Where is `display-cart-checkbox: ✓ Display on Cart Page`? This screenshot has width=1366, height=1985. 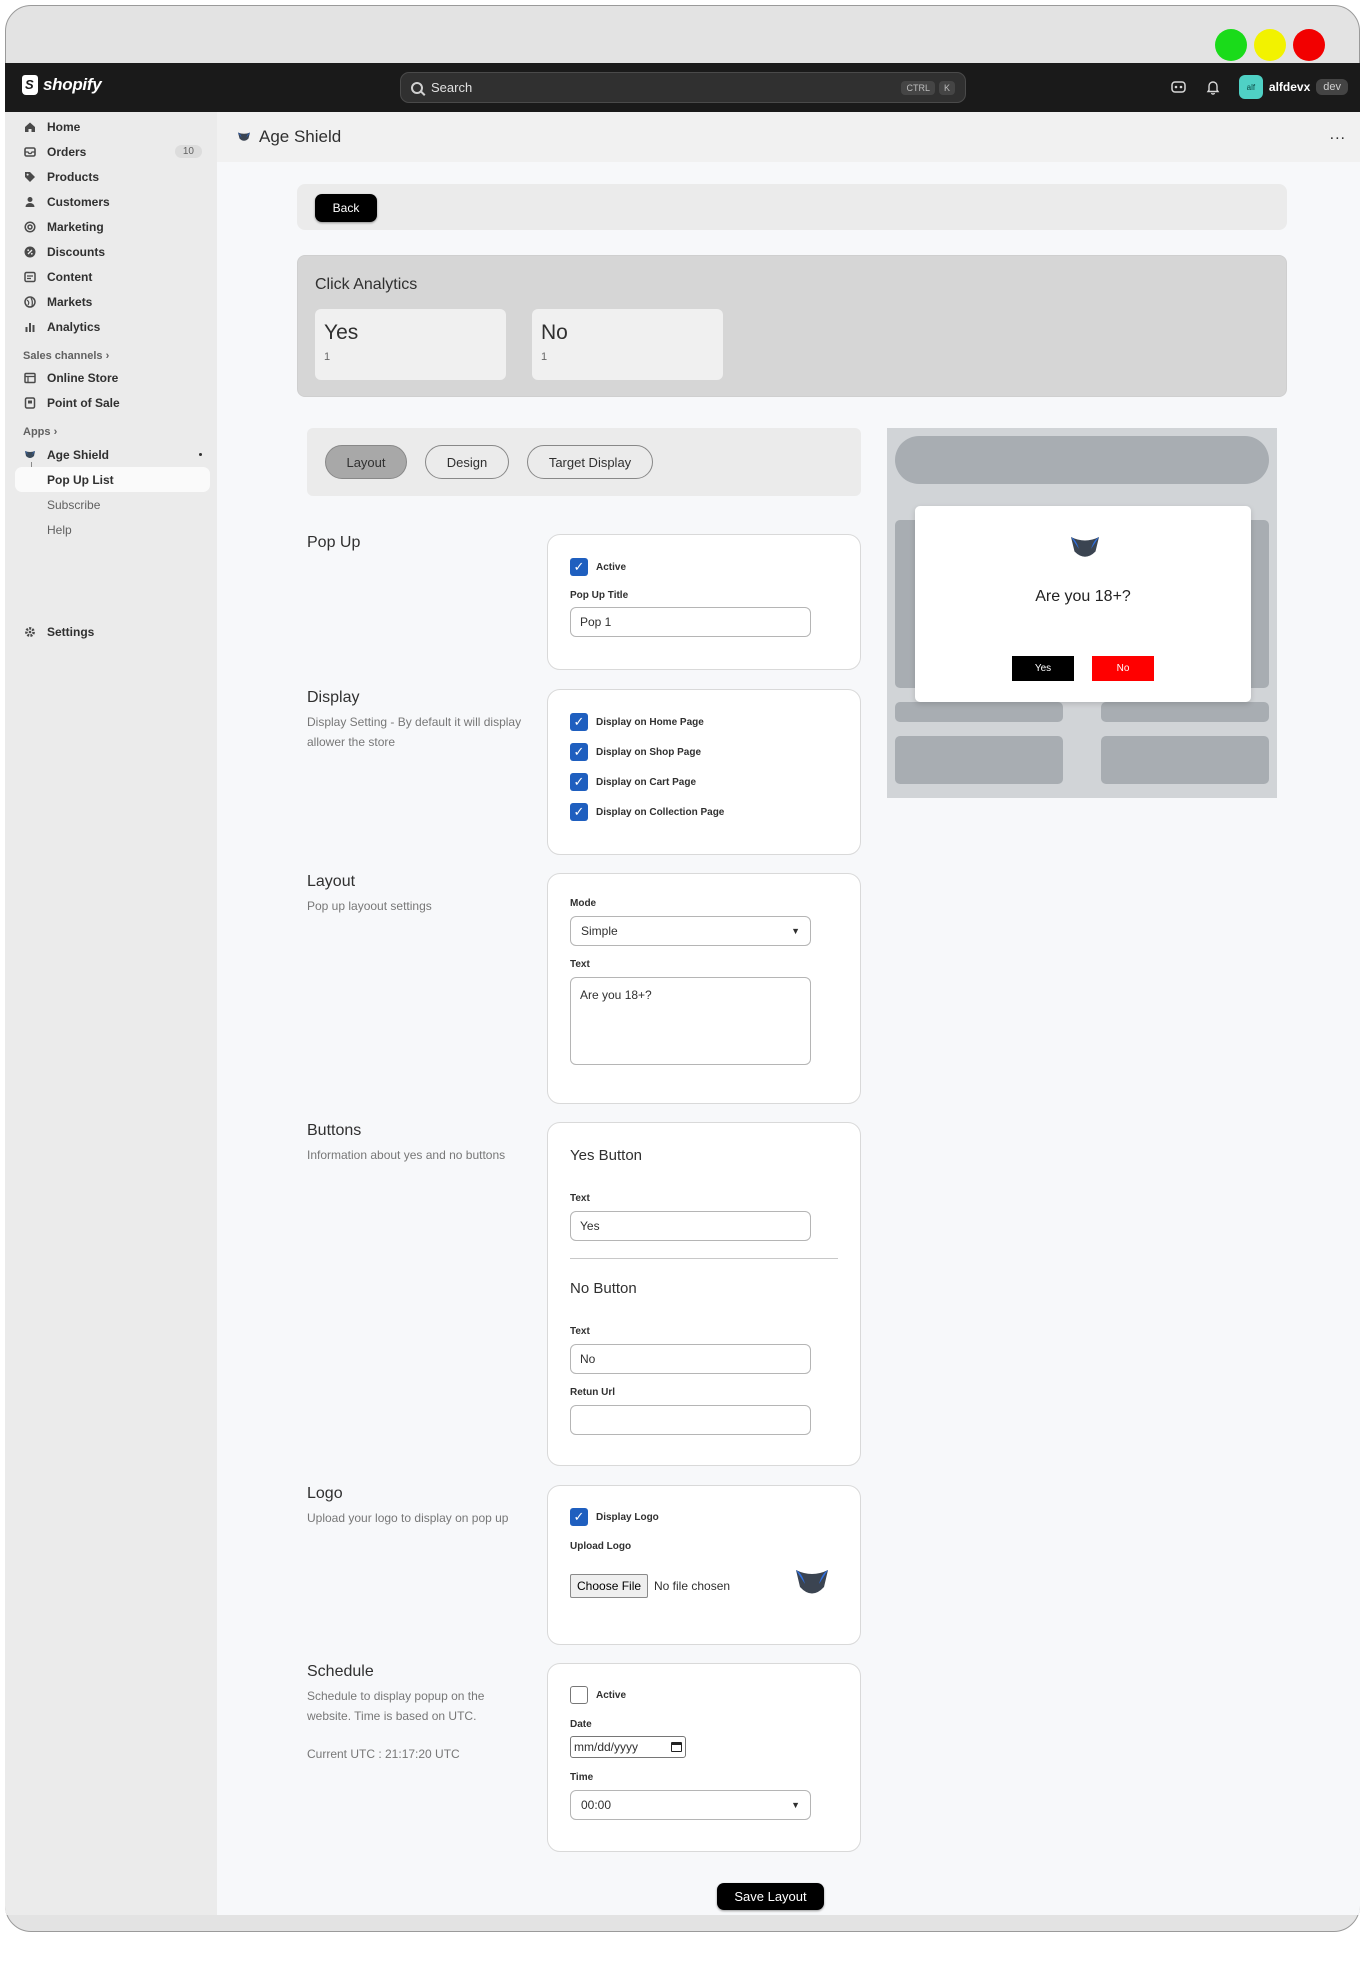
display-cart-checkbox: ✓ Display on Cart Page is located at coordinates (633, 782).